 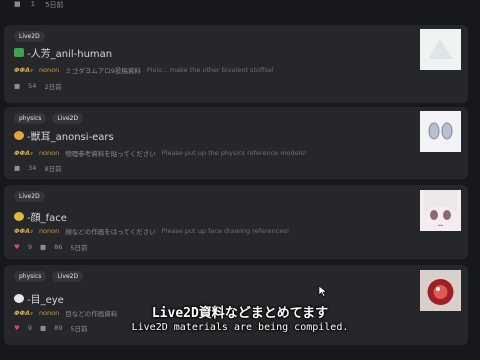 I want to click on mouse-cursor-icon, so click(x=323, y=291).